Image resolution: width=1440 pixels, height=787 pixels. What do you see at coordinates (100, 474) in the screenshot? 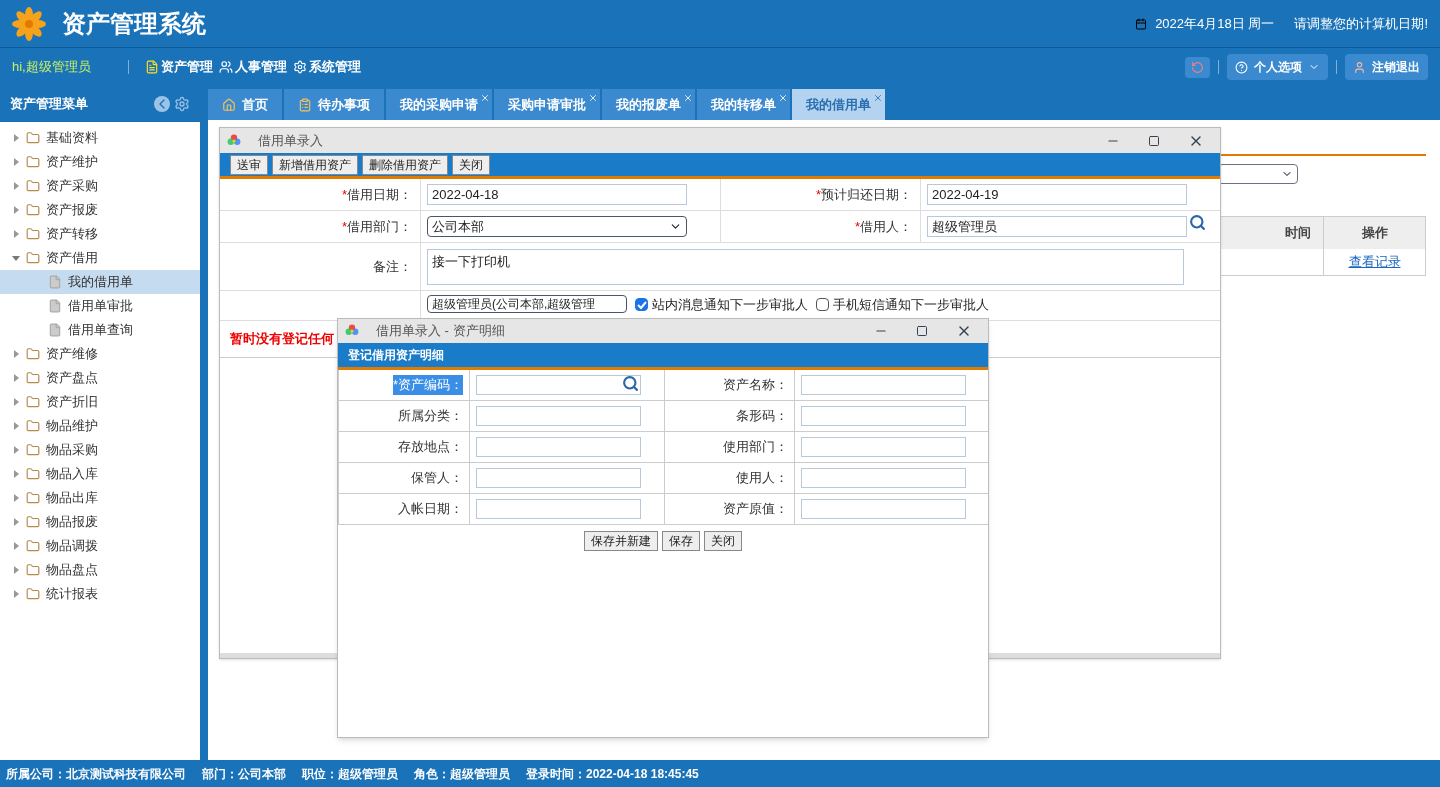
I see `tree-item: 物品入库` at bounding box center [100, 474].